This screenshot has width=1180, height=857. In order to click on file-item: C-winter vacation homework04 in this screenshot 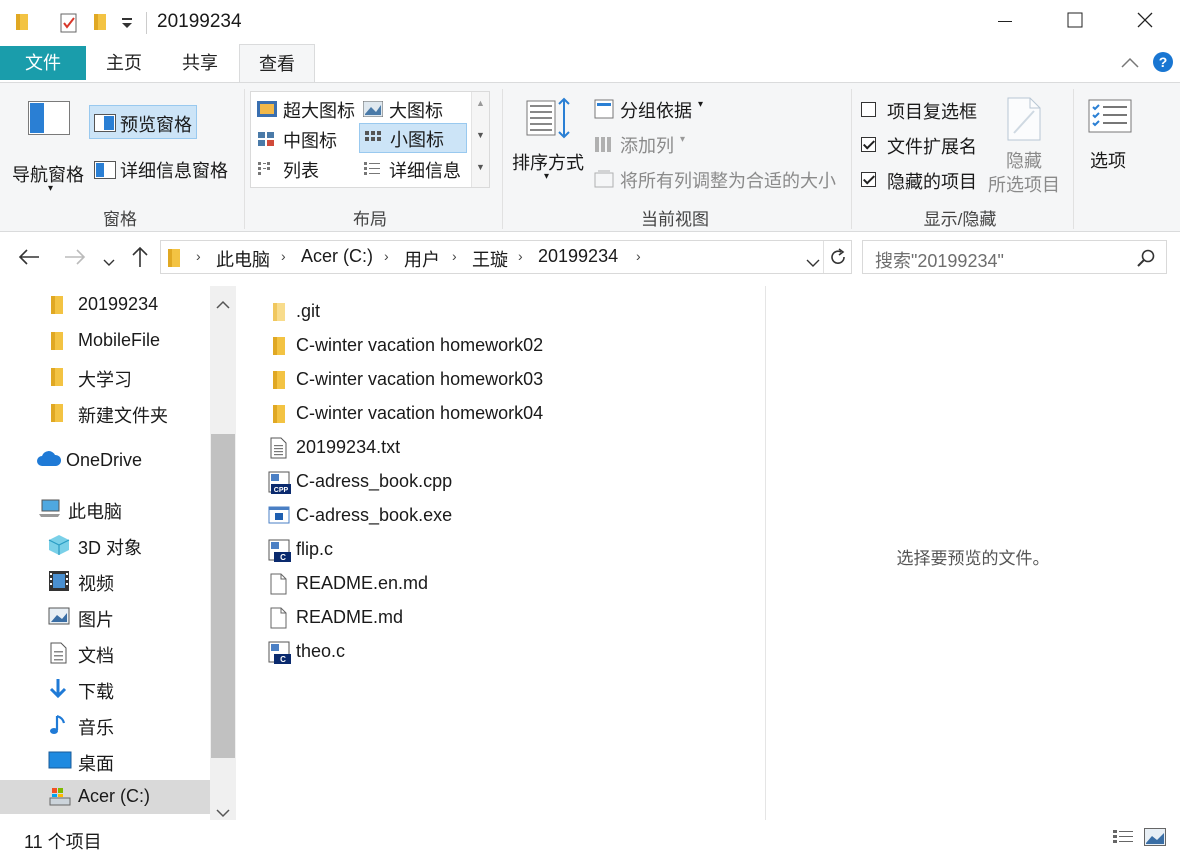, I will do `click(506, 414)`.